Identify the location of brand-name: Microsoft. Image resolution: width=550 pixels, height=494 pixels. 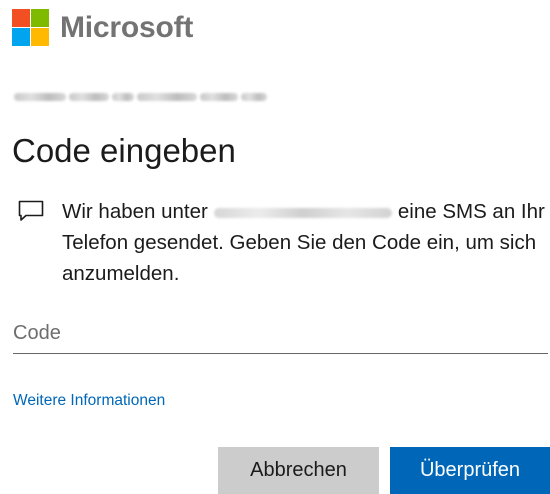
(127, 27).